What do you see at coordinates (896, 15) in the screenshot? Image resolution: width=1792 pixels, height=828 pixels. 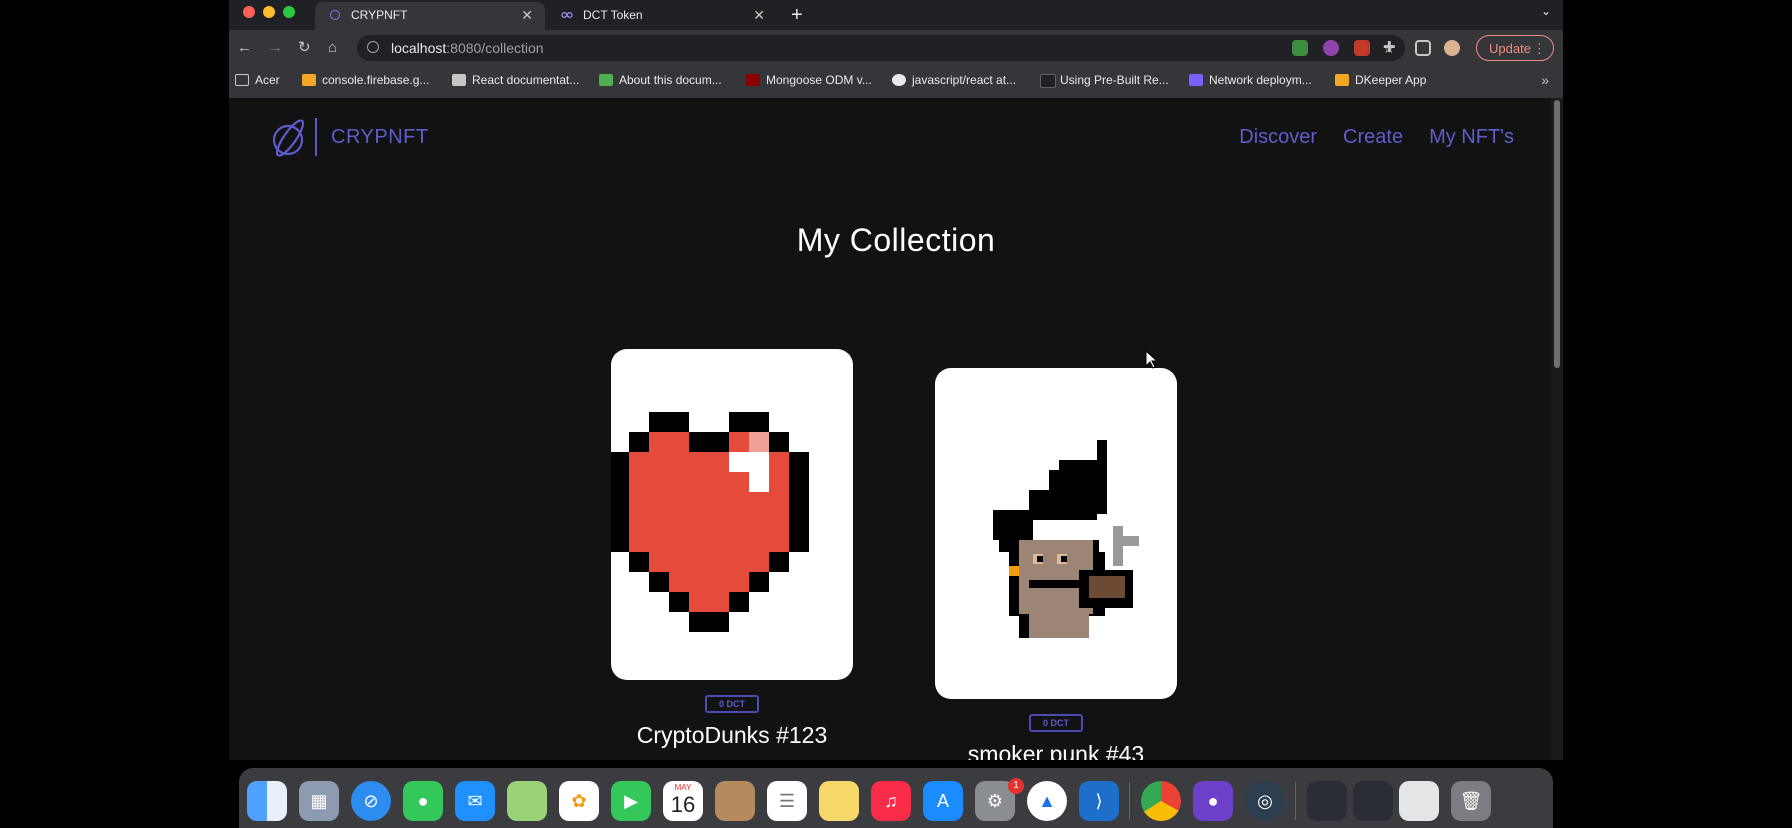 I see `tab-strip: CRYPNFT ✕ DCT Token ✕ + ⌄` at bounding box center [896, 15].